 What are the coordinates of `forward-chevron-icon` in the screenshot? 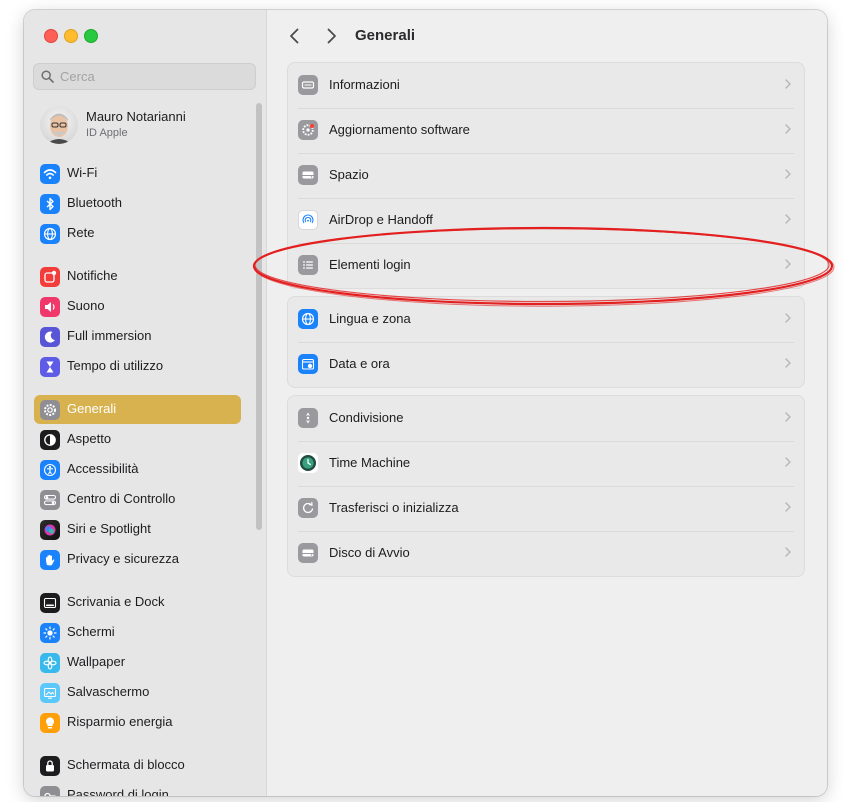 It's located at (331, 36).